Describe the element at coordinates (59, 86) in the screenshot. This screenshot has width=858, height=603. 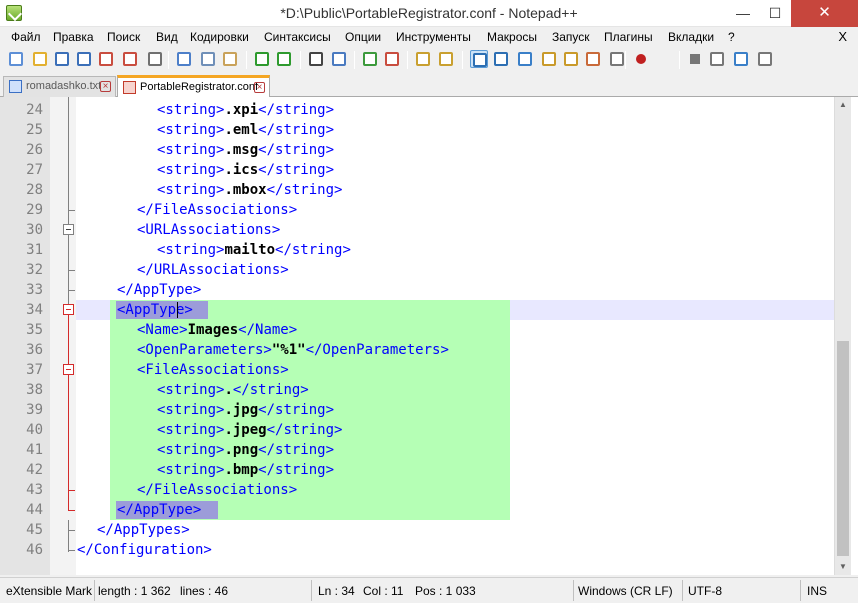
I see `tab-romadashko: romadashko.txt ×` at that location.